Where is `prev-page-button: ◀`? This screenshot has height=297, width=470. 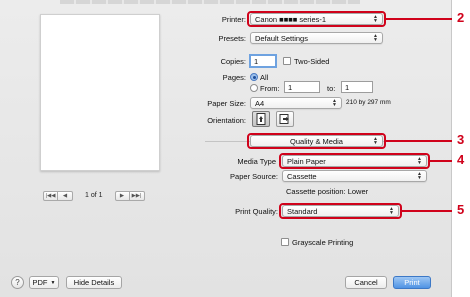 prev-page-button: ◀ is located at coordinates (65, 195).